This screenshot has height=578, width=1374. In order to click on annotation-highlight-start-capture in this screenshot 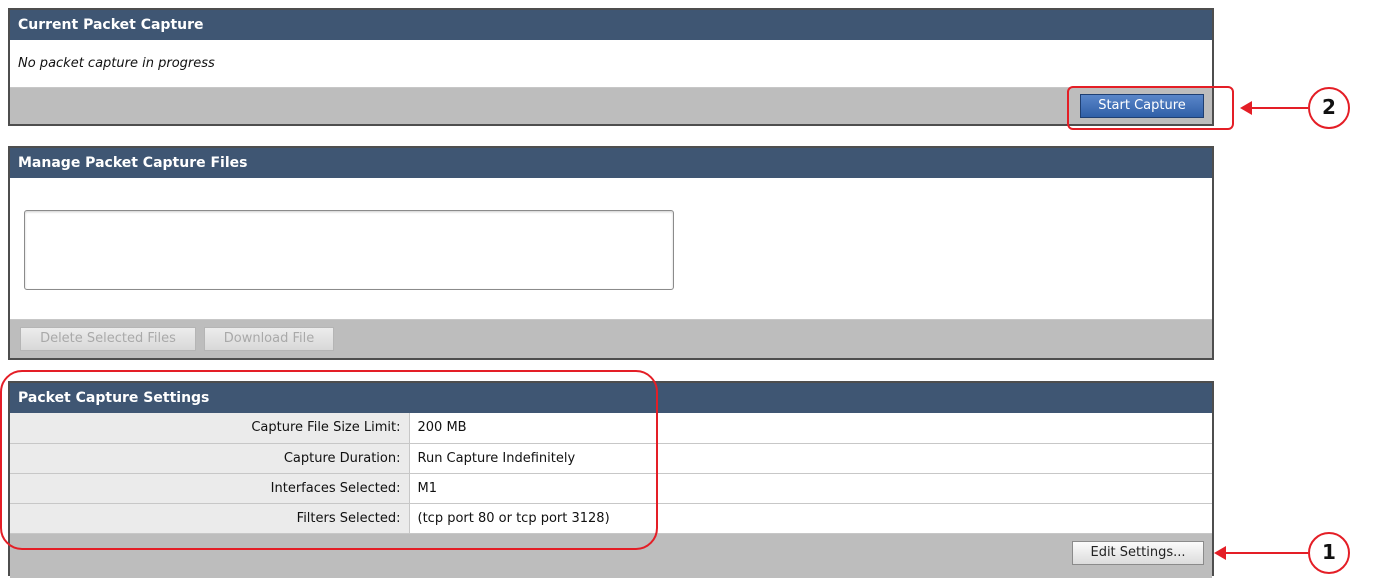, I will do `click(1150, 108)`.